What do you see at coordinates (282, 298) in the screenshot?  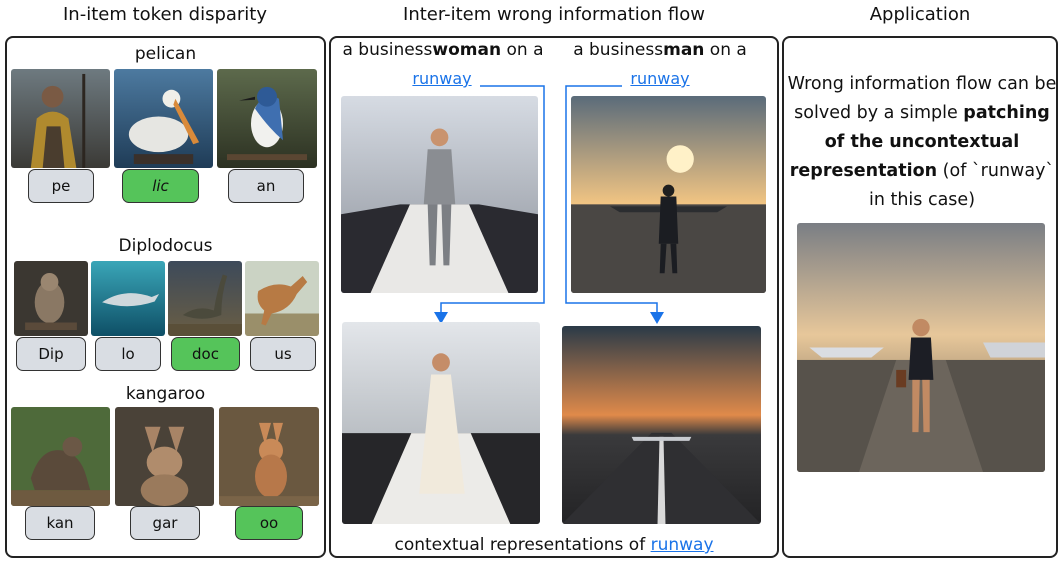 I see `image-trex` at bounding box center [282, 298].